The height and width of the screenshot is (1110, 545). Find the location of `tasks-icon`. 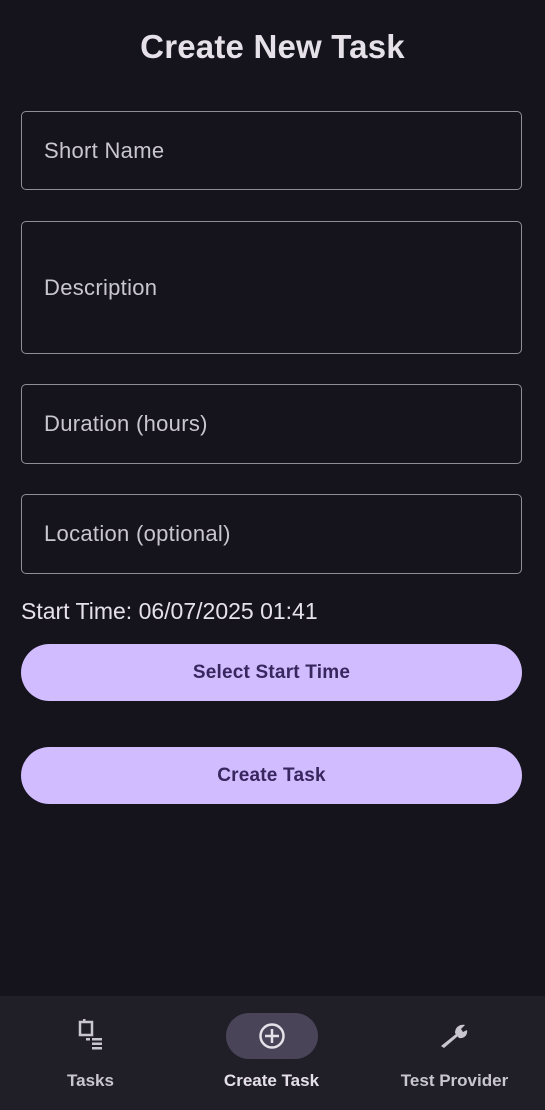

tasks-icon is located at coordinates (90, 1034).